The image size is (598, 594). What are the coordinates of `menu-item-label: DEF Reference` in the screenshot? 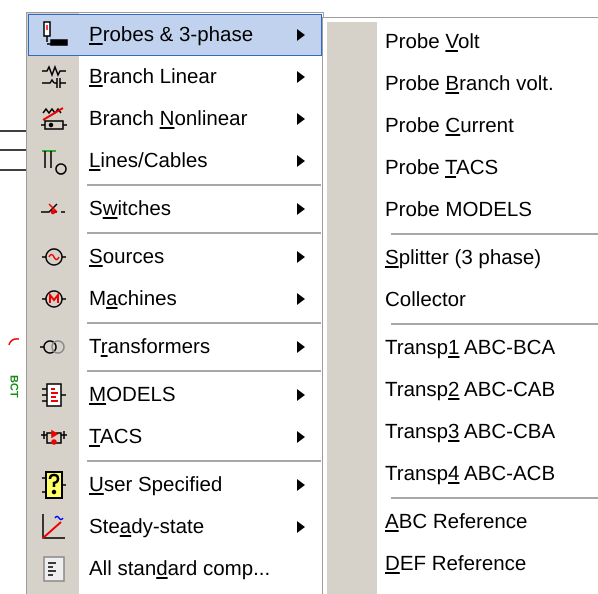 It's located at (455, 563).